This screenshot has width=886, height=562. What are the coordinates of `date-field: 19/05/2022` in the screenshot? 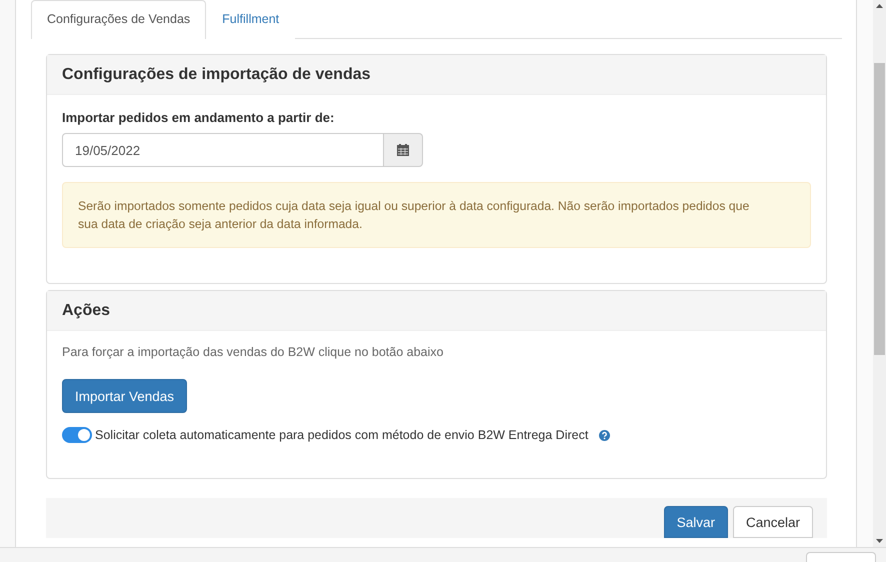 It's located at (223, 150).